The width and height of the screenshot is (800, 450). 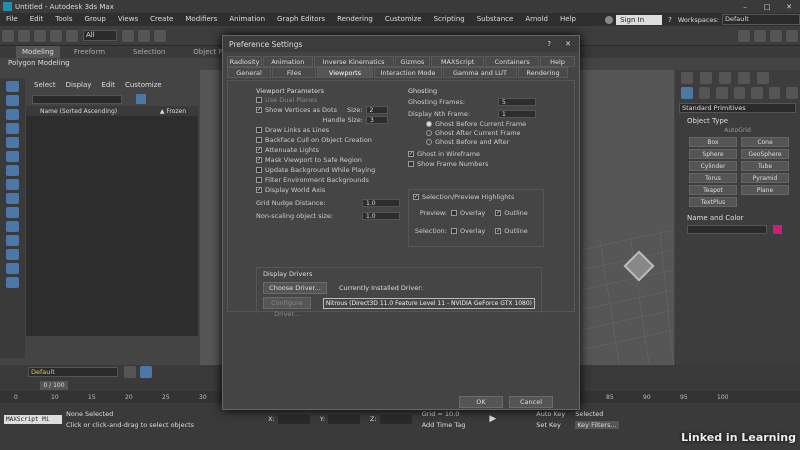 What do you see at coordinates (444, 425) in the screenshot?
I see `add-time-tag: Add Time Tag` at bounding box center [444, 425].